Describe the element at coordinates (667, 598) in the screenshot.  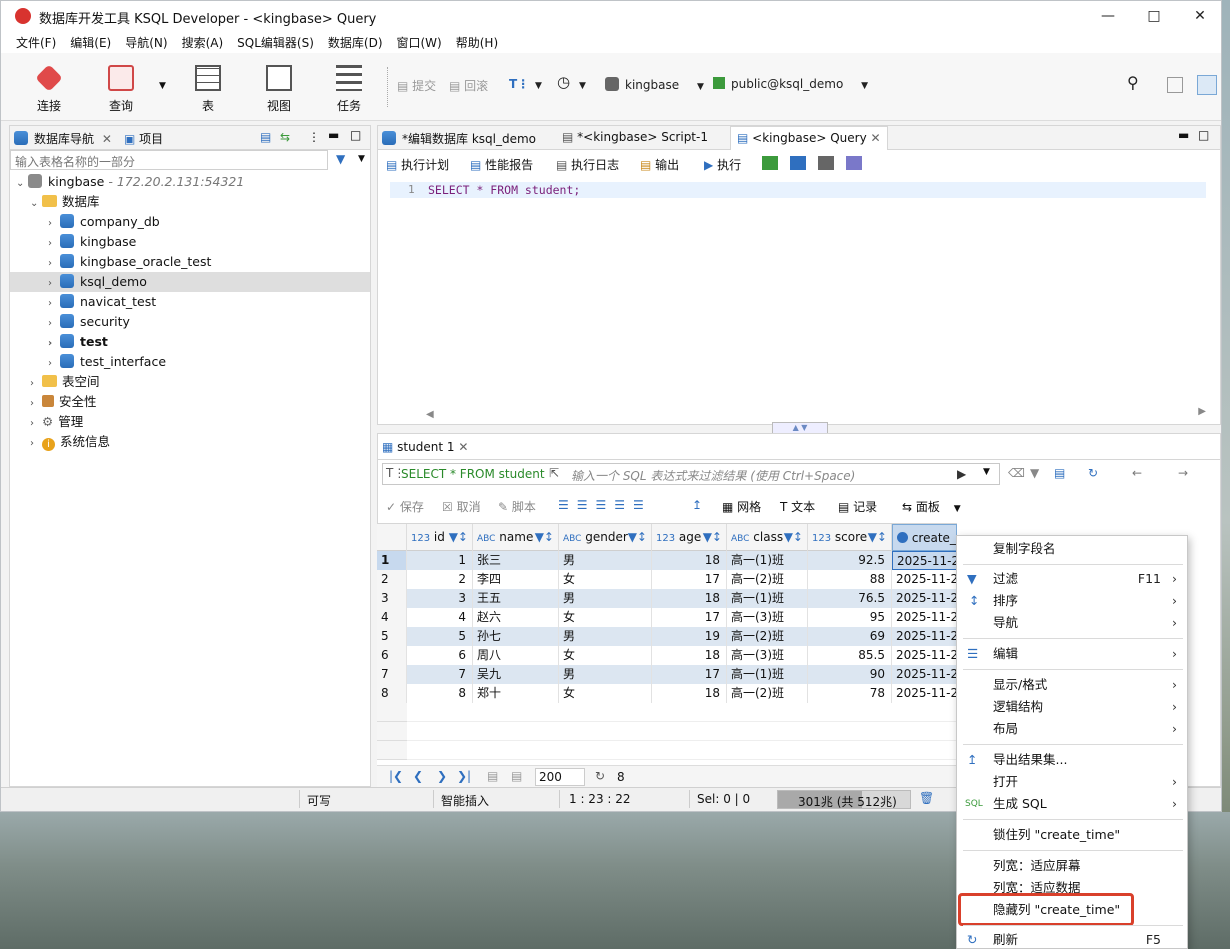
I see `table-row: 33王五男18高一(1)班76.52025-11-27` at that location.